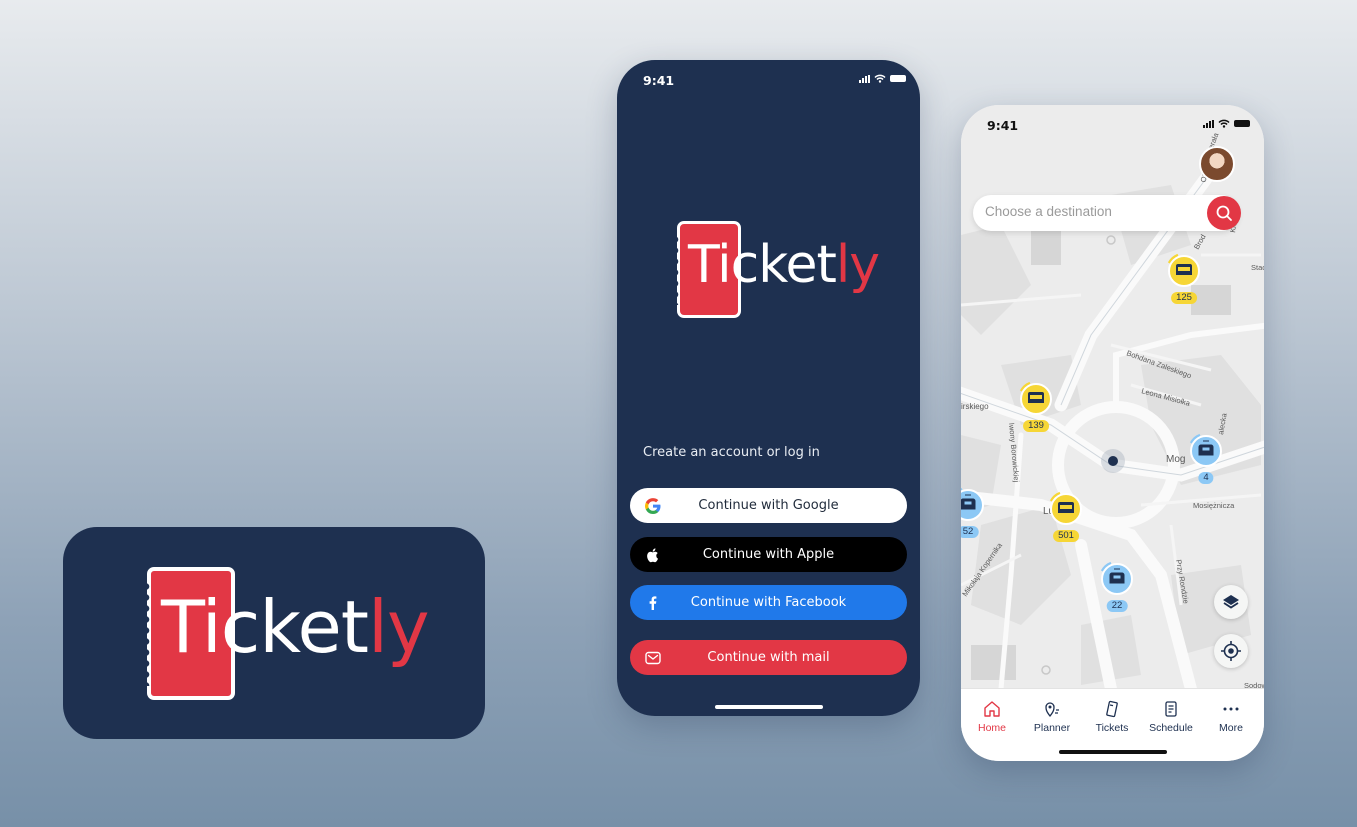 The image size is (1357, 827). I want to click on tab-planner: Planner, so click(1052, 716).